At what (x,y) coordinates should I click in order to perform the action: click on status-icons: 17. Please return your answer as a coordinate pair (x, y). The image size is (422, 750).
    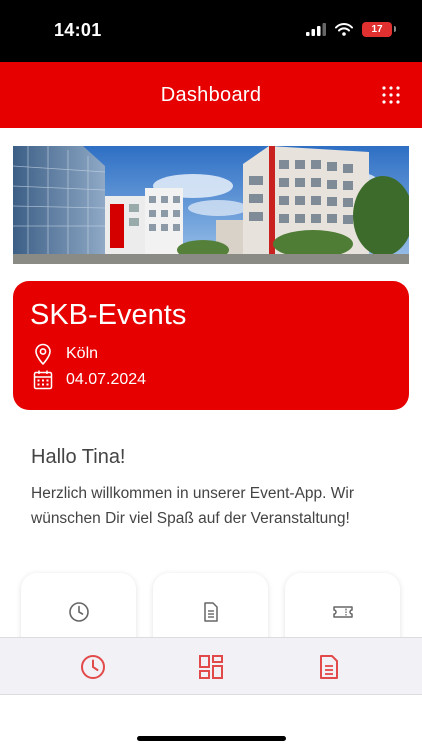
    Looking at the image, I should click on (351, 29).